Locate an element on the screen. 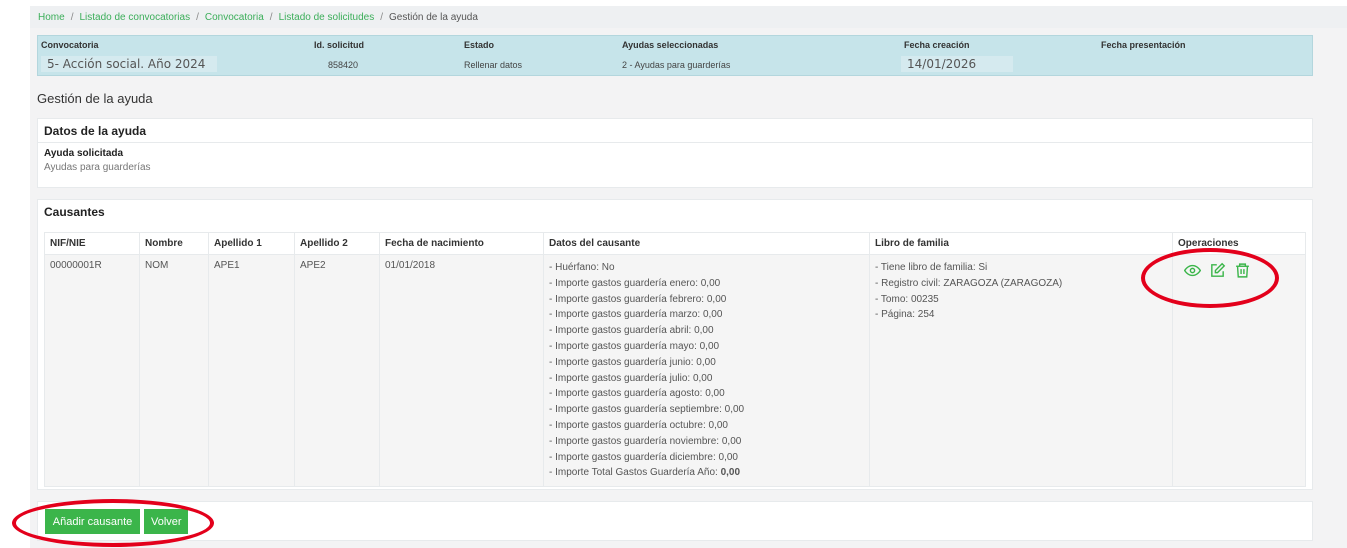 This screenshot has width=1347, height=548. delete-icon is located at coordinates (1242, 270).